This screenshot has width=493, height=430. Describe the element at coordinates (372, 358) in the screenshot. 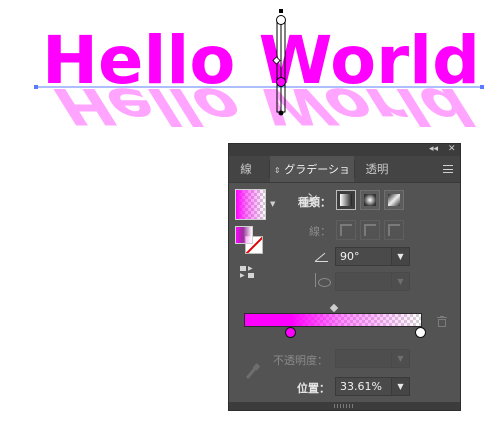

I see `opacity-field: ▼` at that location.